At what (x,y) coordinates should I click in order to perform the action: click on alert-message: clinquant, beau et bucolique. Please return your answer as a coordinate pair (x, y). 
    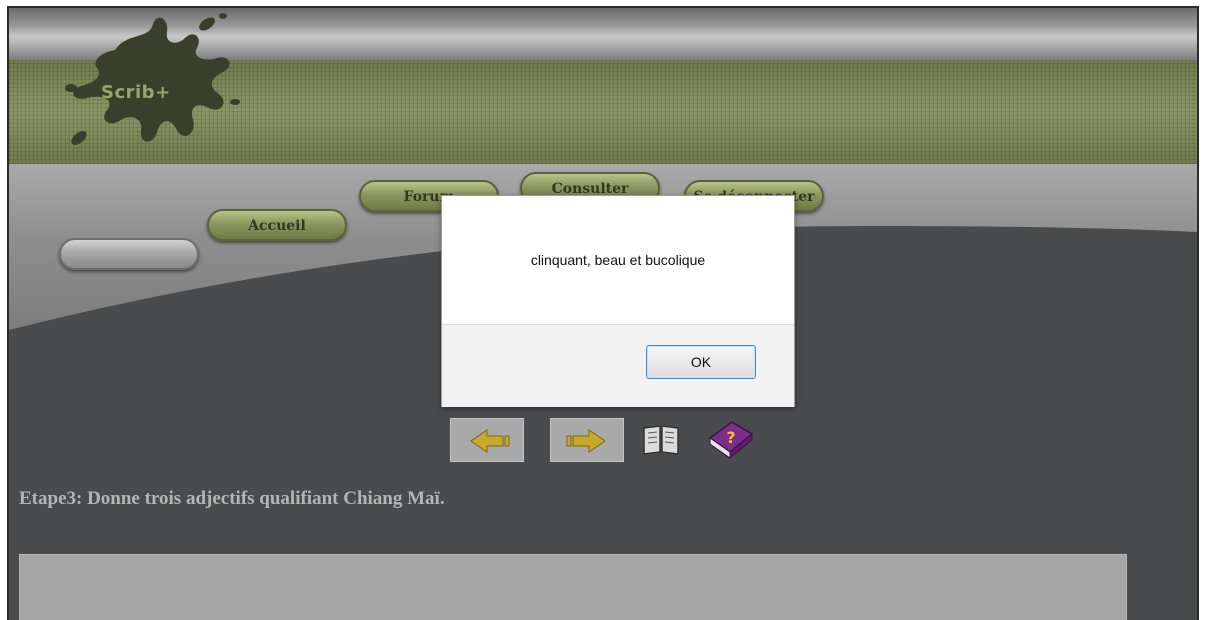
    Looking at the image, I should click on (618, 260).